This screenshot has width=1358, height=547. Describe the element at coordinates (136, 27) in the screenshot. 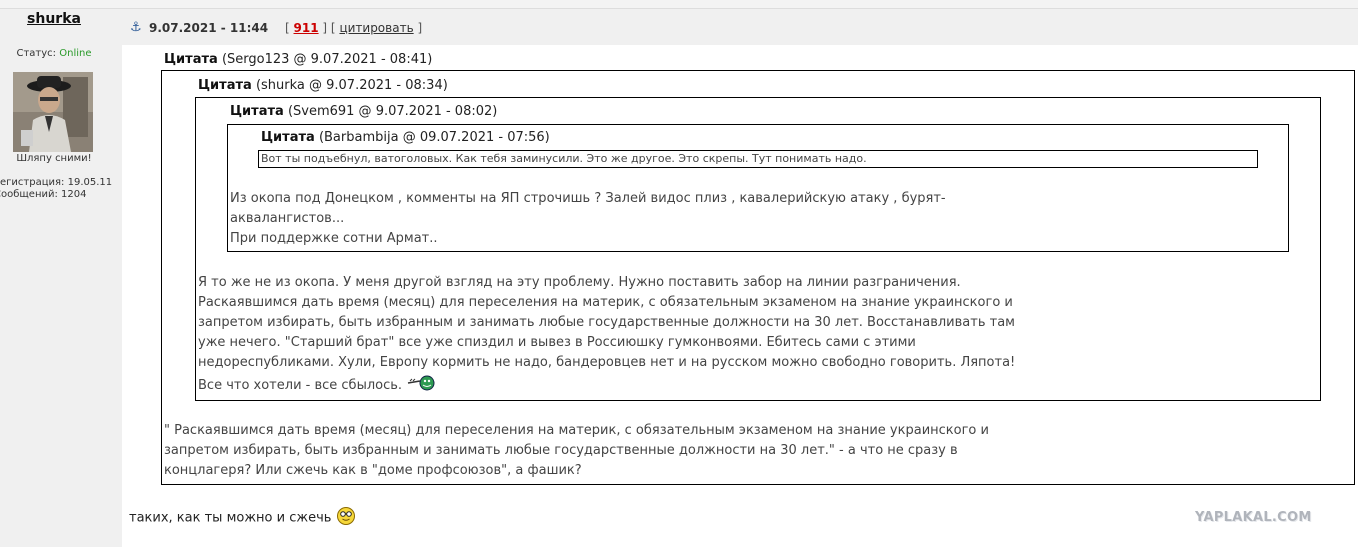

I see `anchor-icon: ⚓` at that location.